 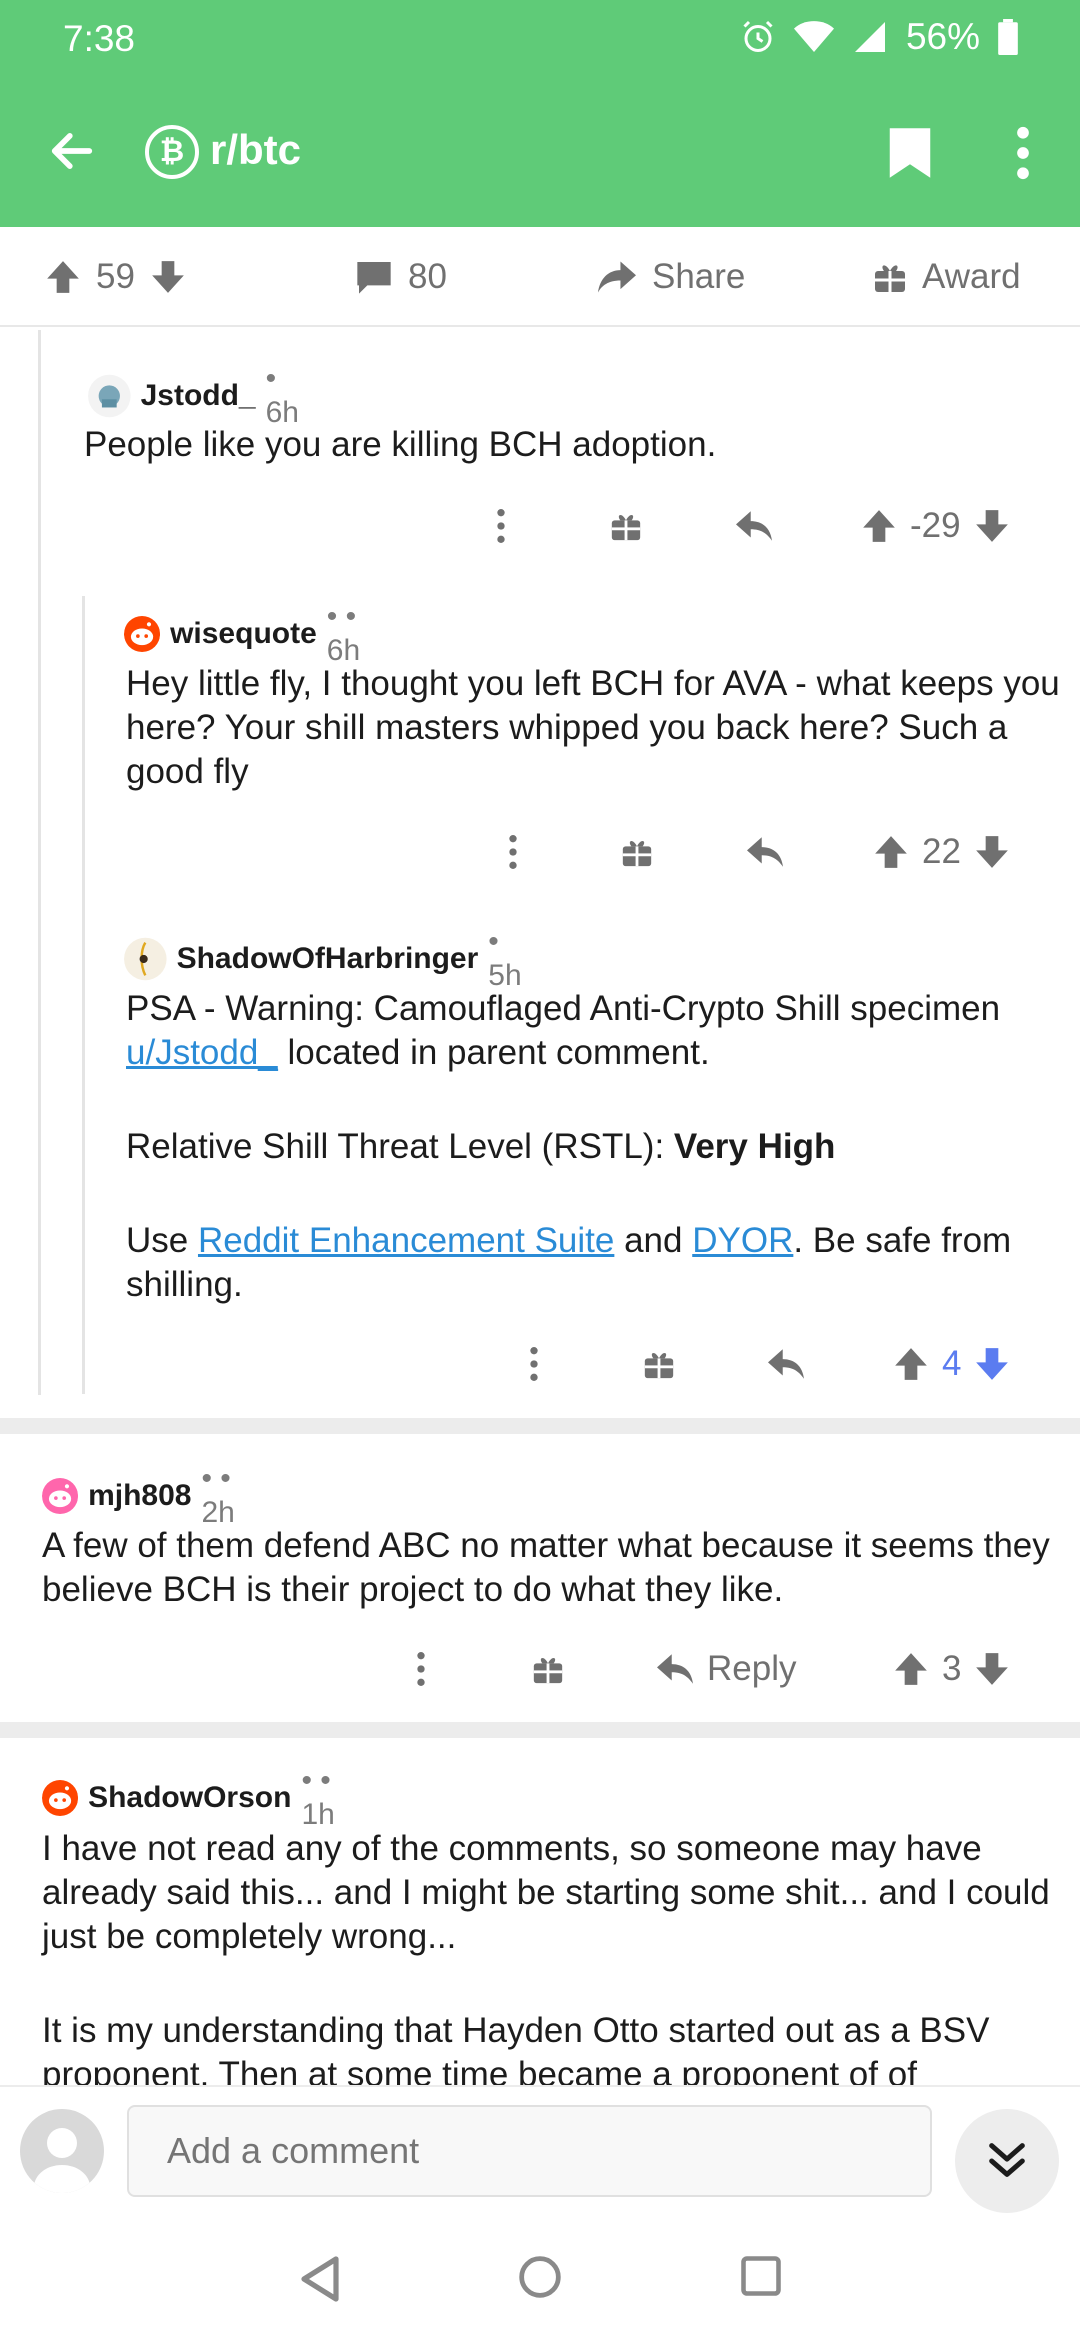 I want to click on comment-vote: 22, so click(x=941, y=852).